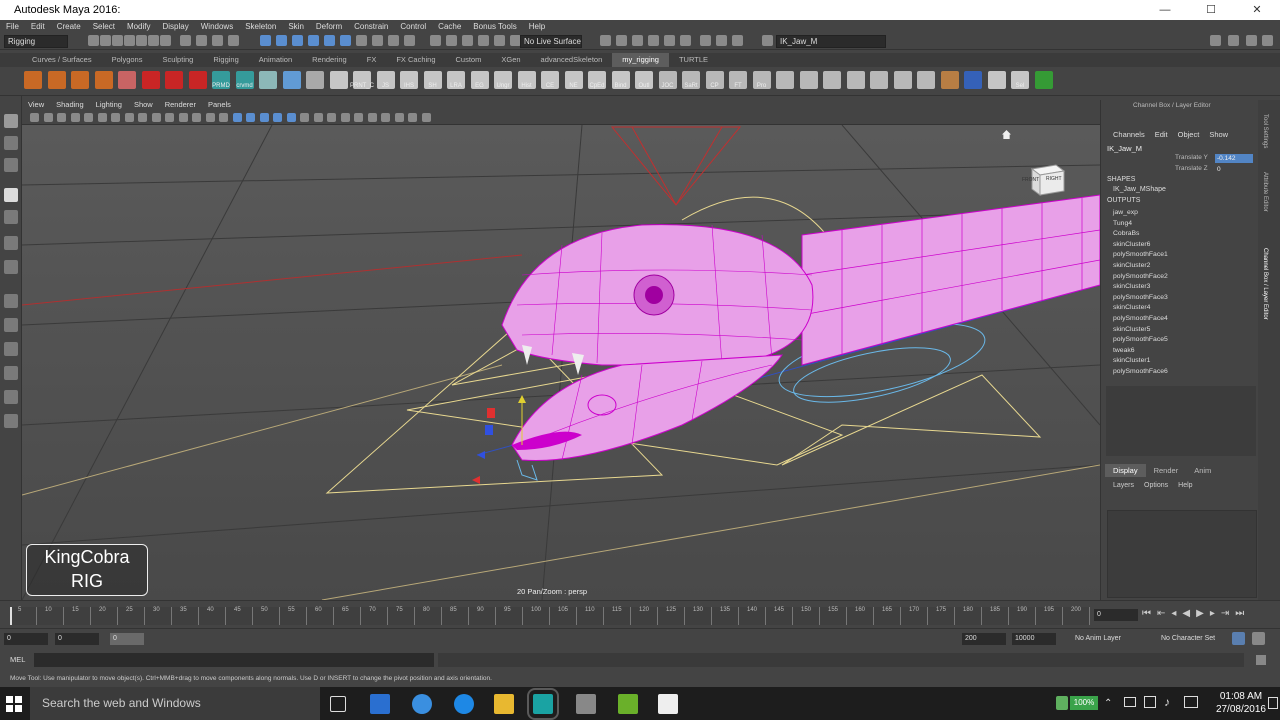  What do you see at coordinates (464, 704) in the screenshot?
I see `edge-icon` at bounding box center [464, 704].